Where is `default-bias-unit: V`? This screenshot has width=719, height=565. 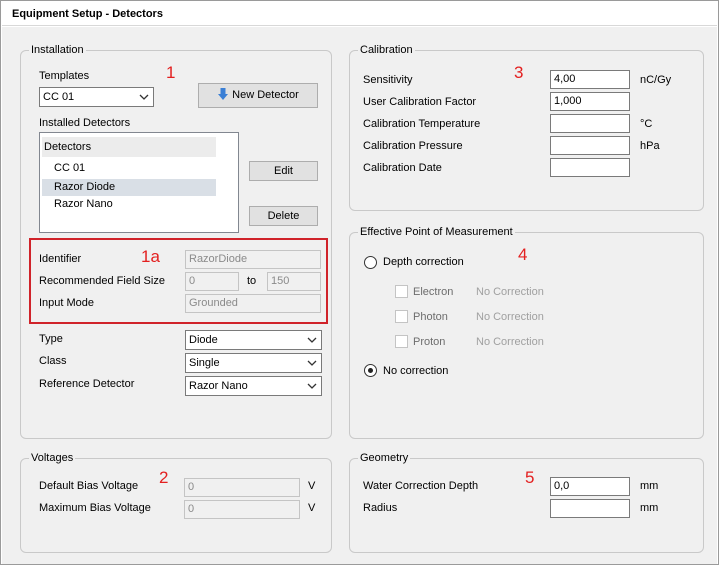 default-bias-unit: V is located at coordinates (312, 486).